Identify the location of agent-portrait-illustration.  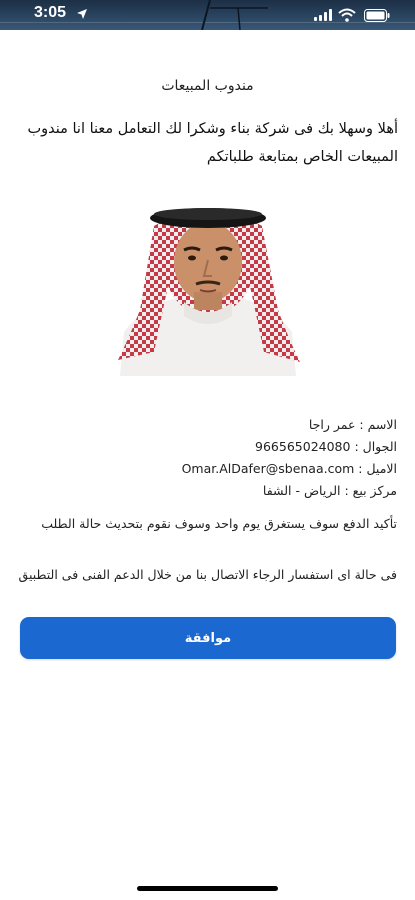
(208, 284).